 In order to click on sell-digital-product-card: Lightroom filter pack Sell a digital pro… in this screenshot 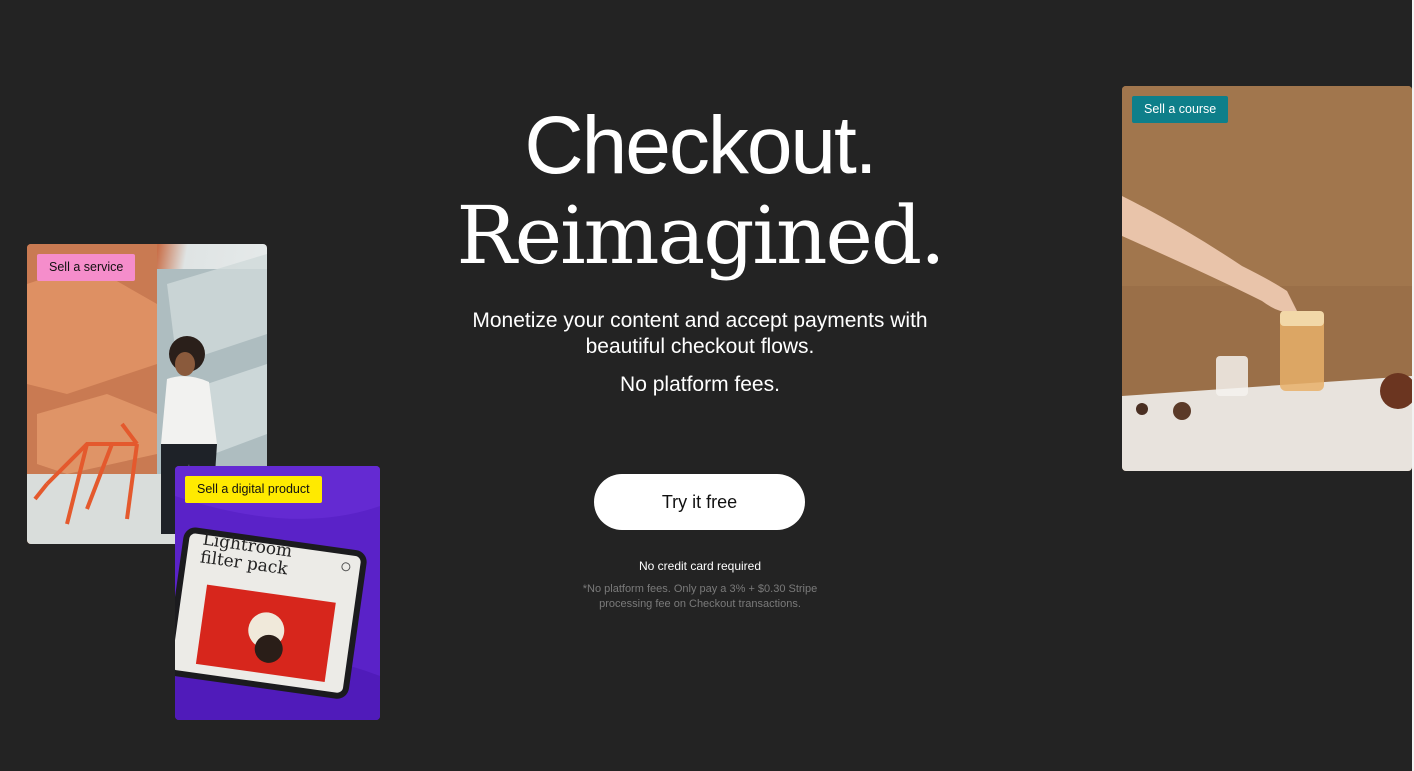, I will do `click(277, 593)`.